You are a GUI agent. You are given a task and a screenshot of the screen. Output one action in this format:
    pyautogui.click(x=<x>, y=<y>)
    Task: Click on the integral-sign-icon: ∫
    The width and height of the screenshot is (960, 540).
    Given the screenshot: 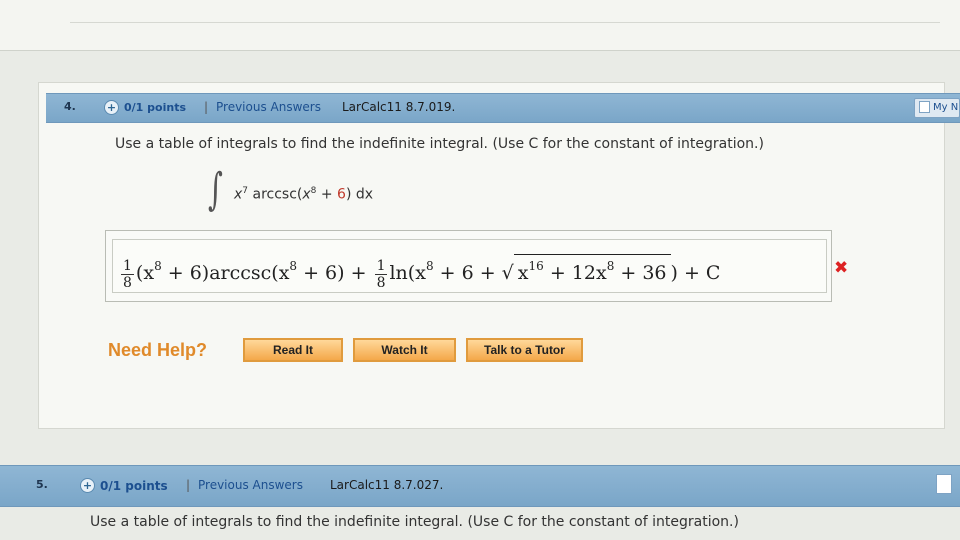 What is the action you would take?
    pyautogui.click(x=215, y=189)
    